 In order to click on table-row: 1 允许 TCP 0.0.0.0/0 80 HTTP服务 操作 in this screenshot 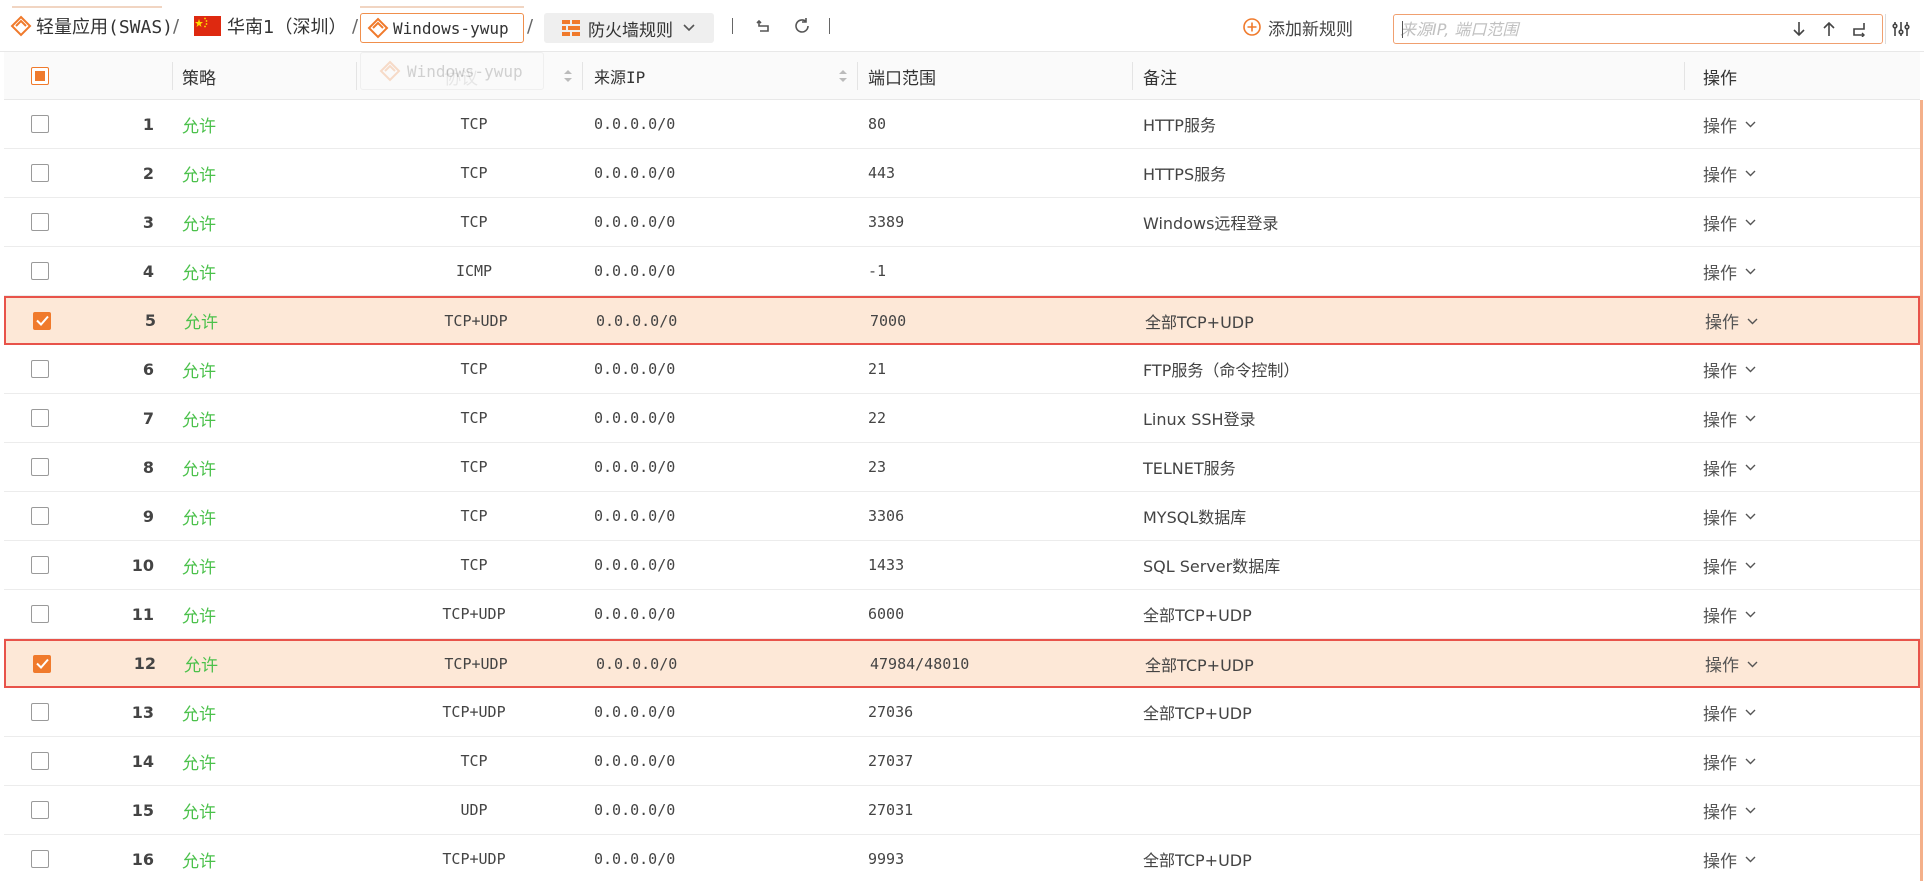, I will do `click(962, 124)`.